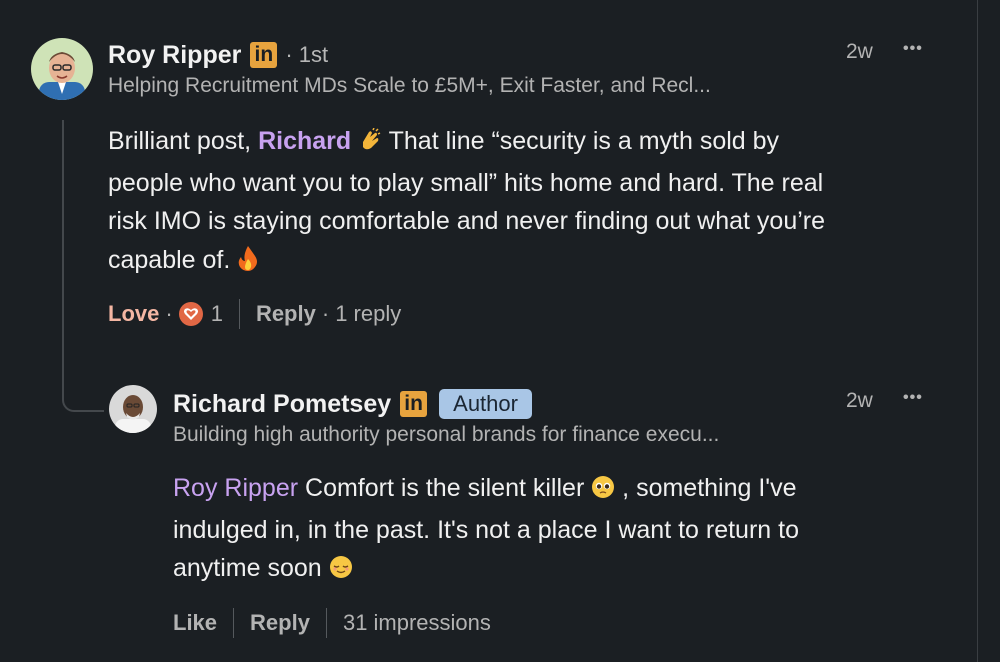  I want to click on reply-text-line1: Comfort is the silent killer, so click(445, 488).